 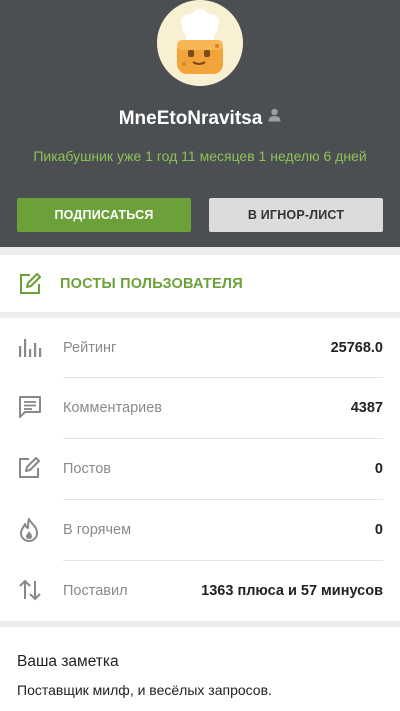 What do you see at coordinates (87, 469) in the screenshot?
I see `stat-label: Постов` at bounding box center [87, 469].